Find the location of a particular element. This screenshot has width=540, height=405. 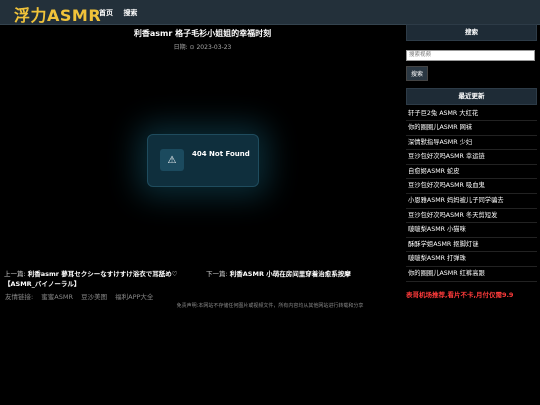

search-button: 搜索 is located at coordinates (417, 73).